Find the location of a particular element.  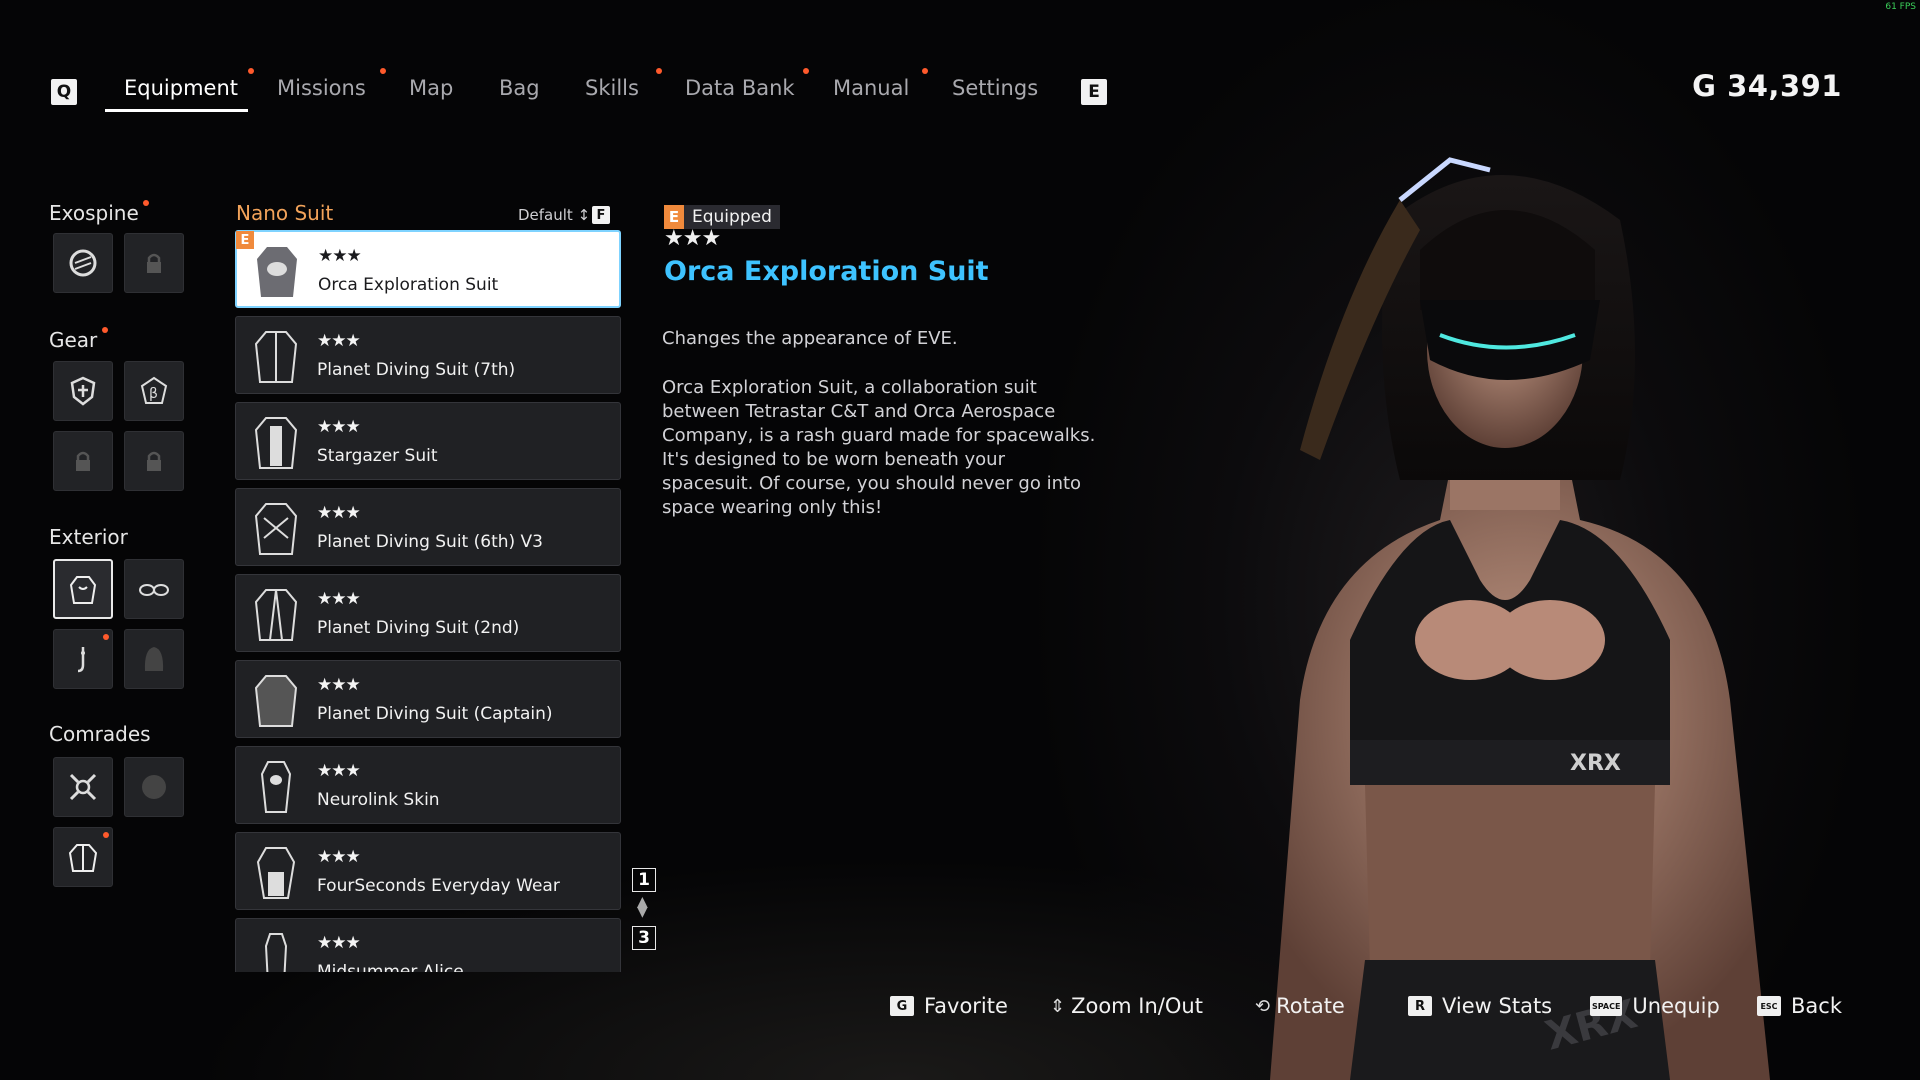

list-item: ★★★ Planet Diving Suit (Captain) is located at coordinates (428, 699).